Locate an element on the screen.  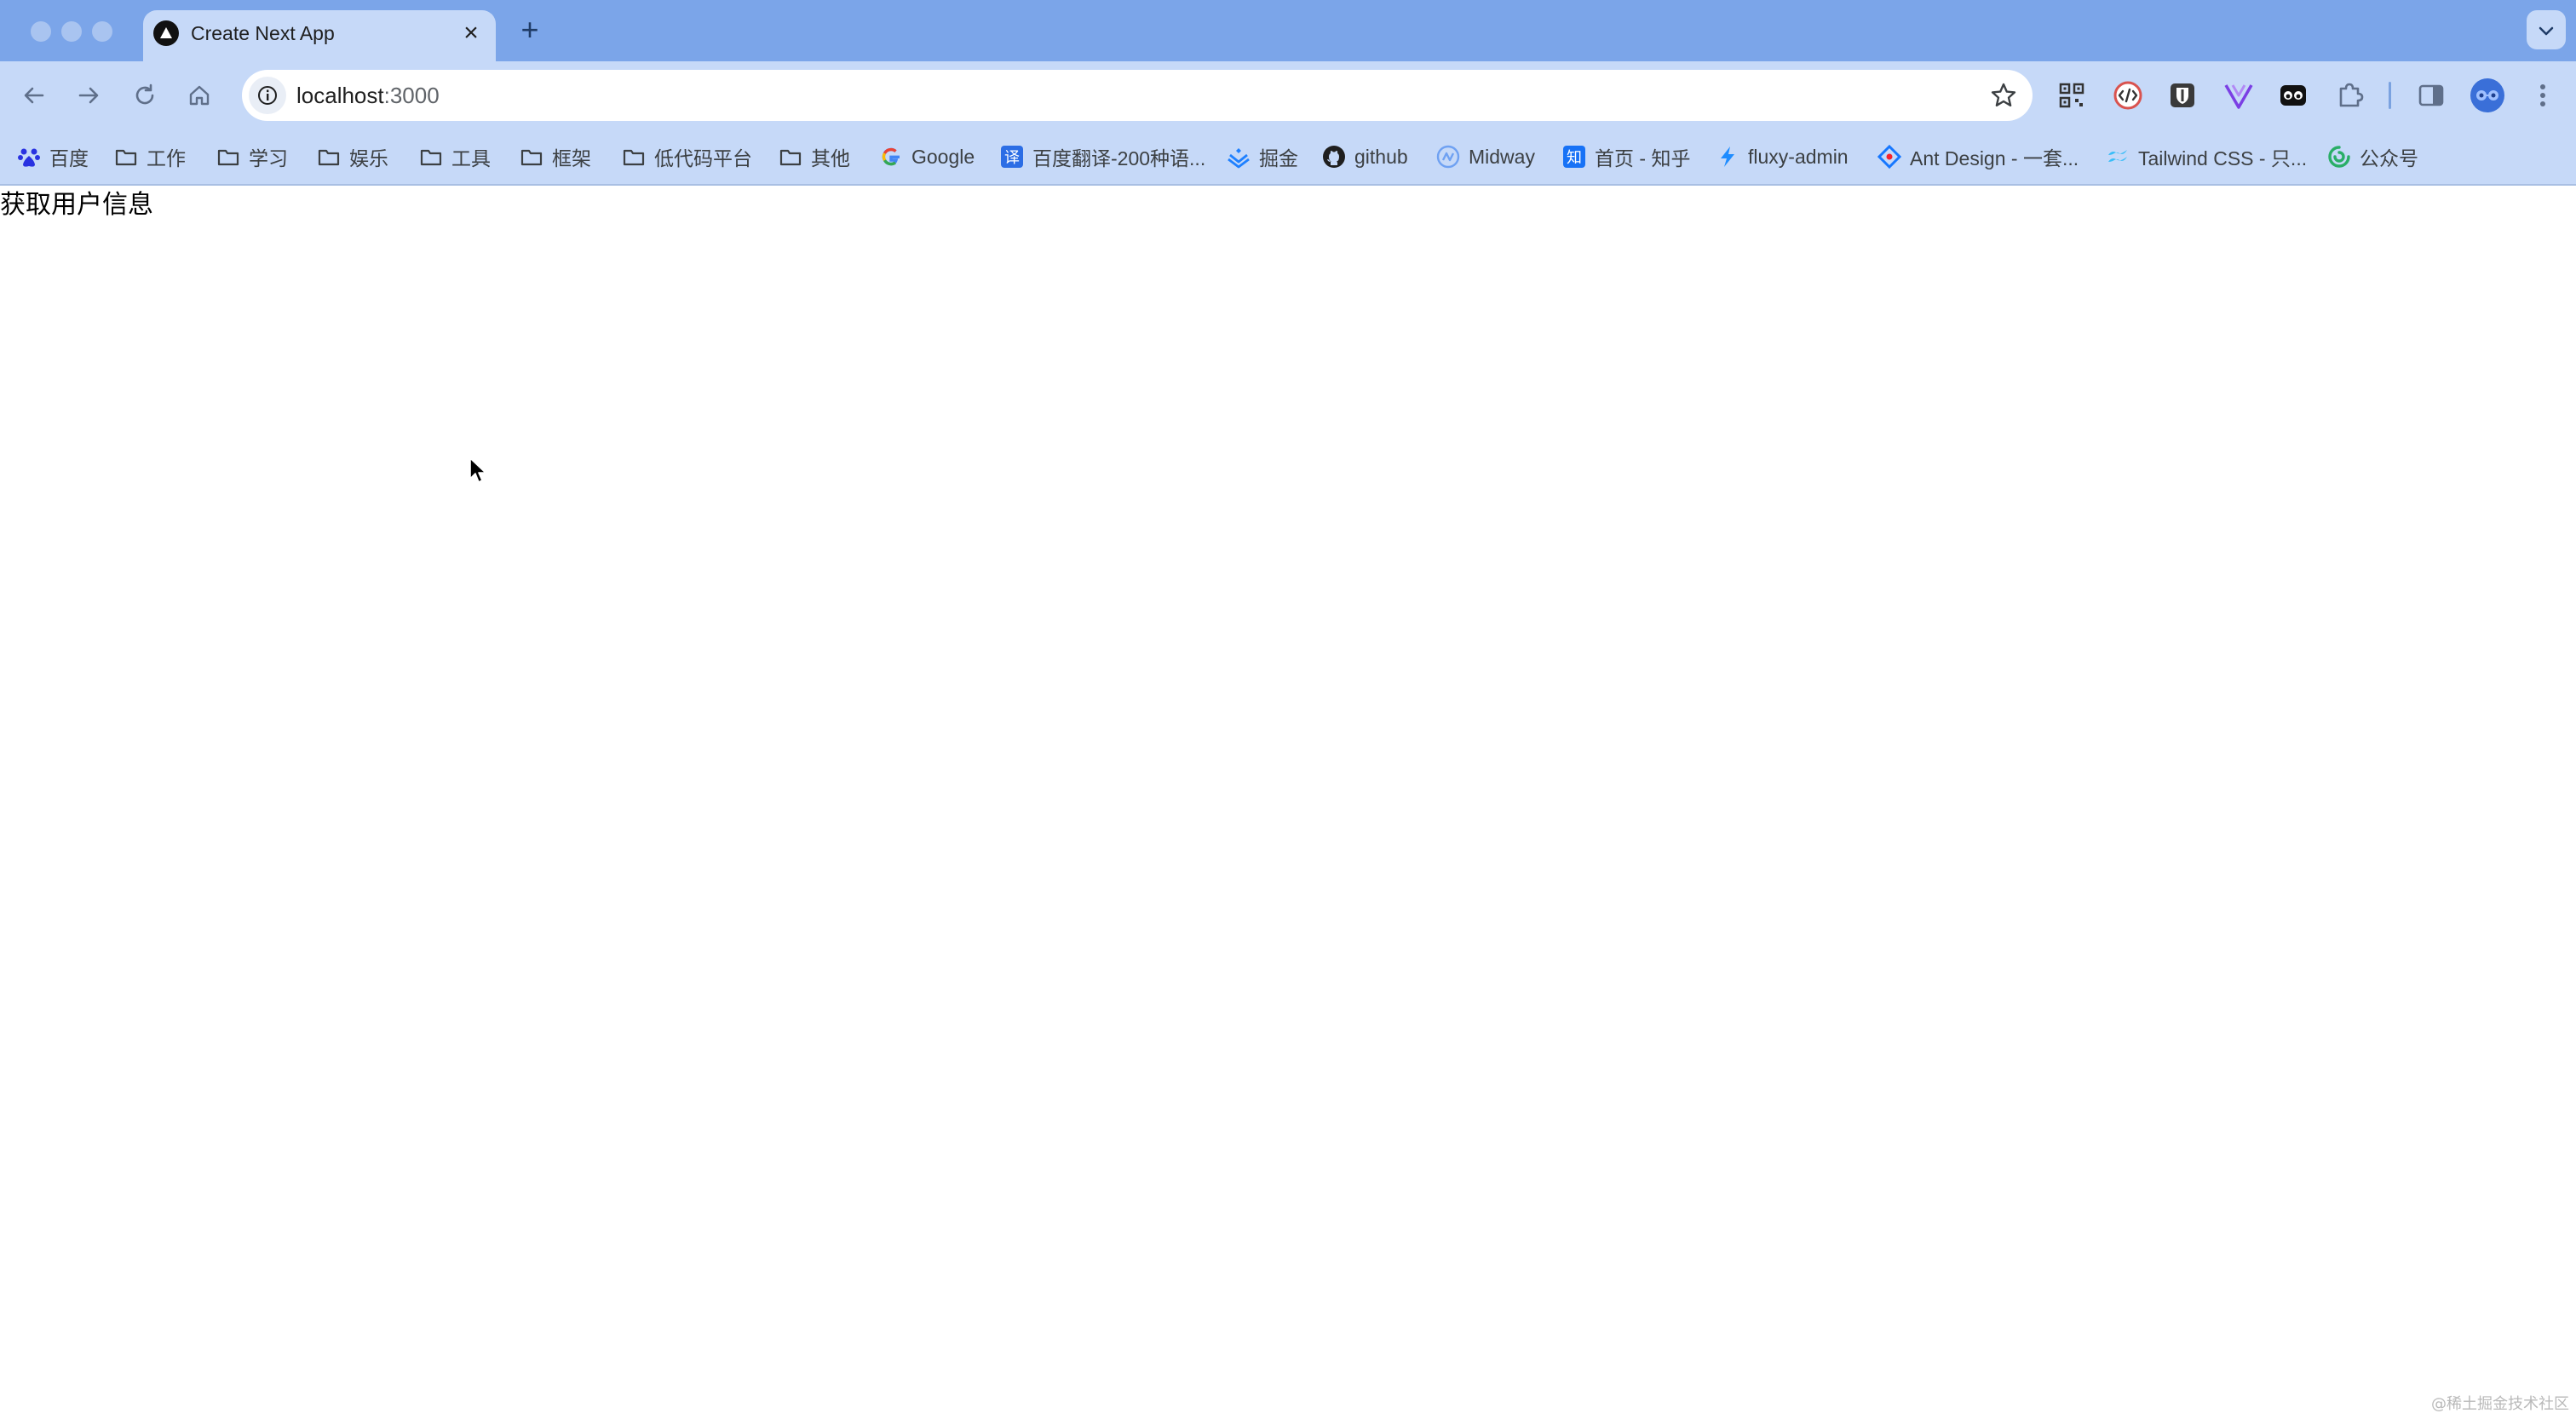
bookmark-label: 工具 is located at coordinates (471, 158).